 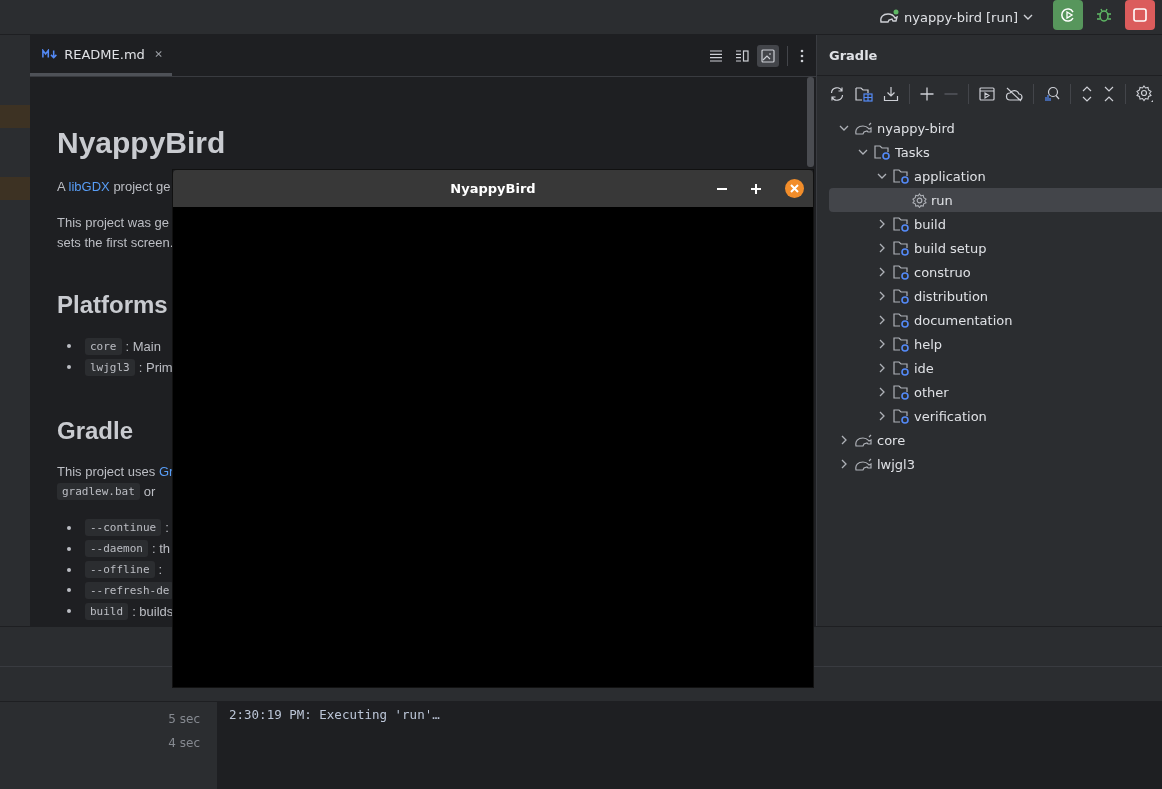 I want to click on tree-item: application, so click(x=995, y=176).